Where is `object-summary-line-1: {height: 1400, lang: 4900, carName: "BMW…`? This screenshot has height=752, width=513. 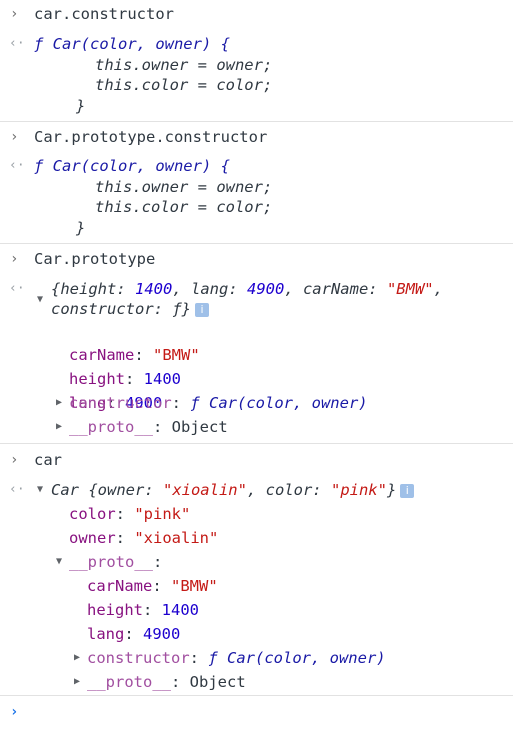 object-summary-line-1: {height: 1400, lang: 4900, carName: "BMW… is located at coordinates (247, 289).